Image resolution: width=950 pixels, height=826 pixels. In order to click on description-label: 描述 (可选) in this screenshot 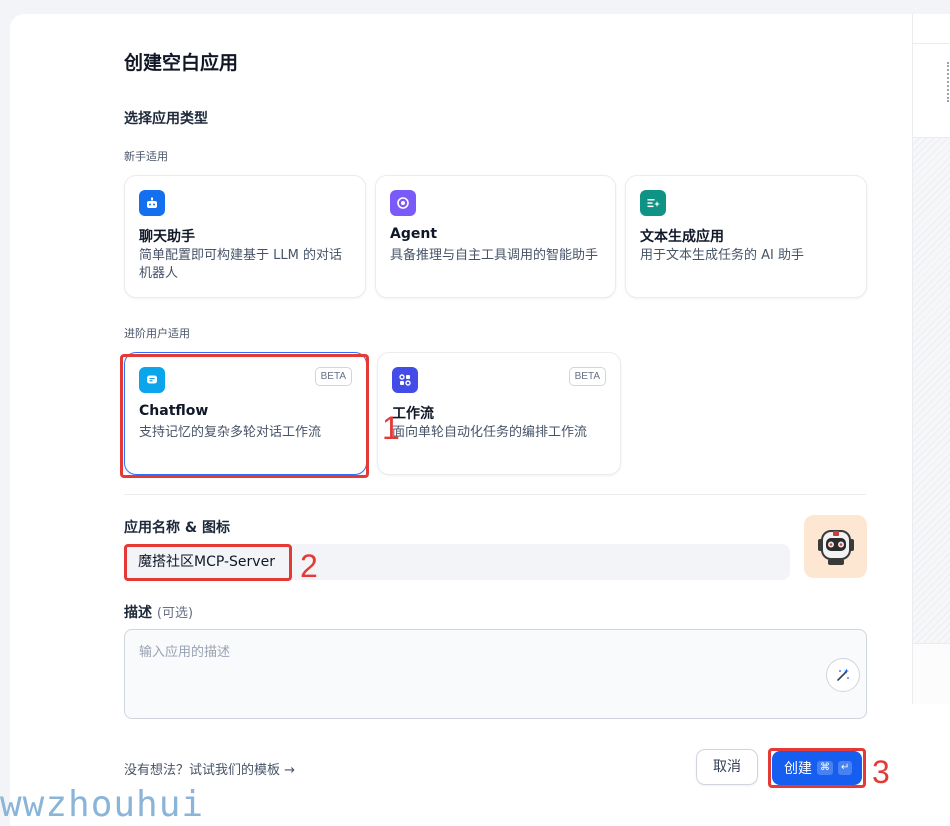, I will do `click(159, 613)`.